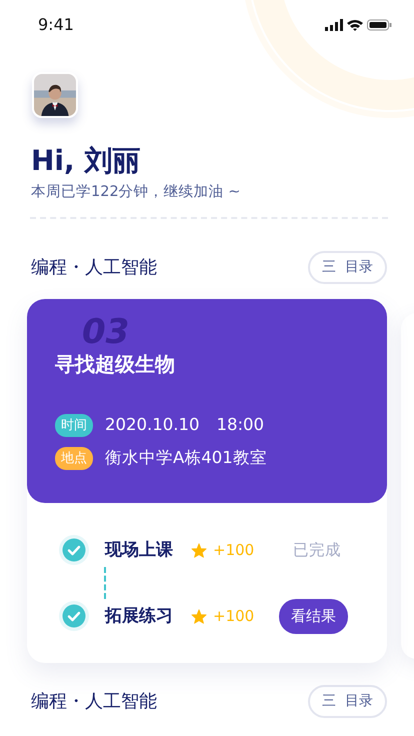 This screenshot has width=414, height=736. I want to click on battery-icon, so click(379, 25).